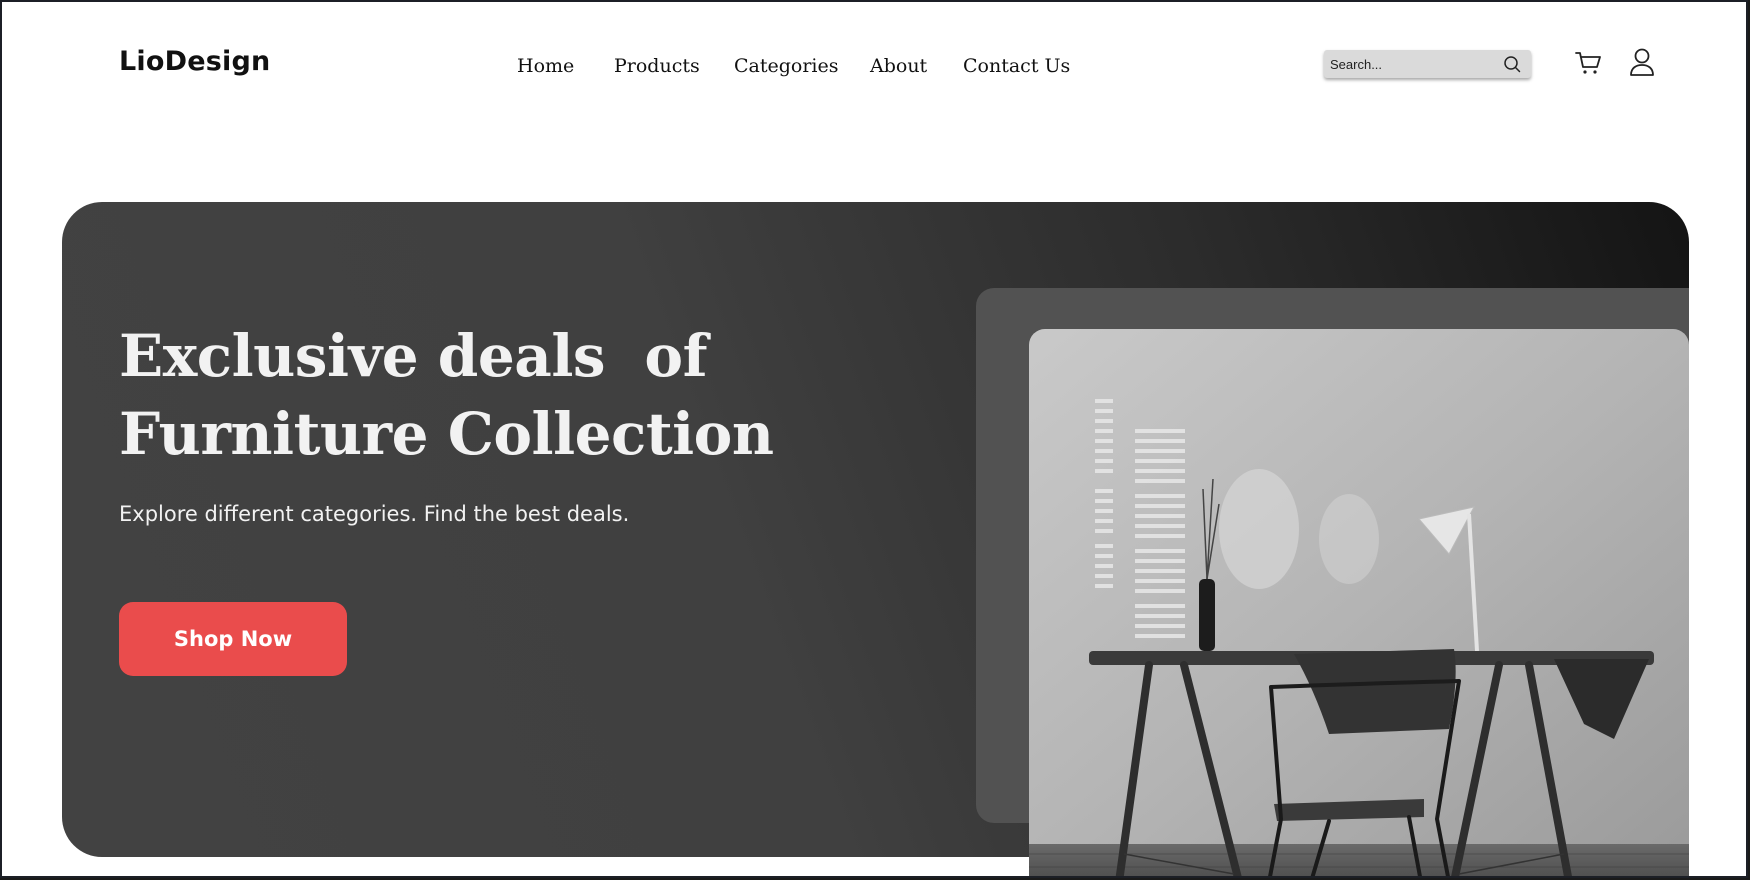 The image size is (1750, 880). I want to click on hero-title: Exclusive deals of Furniture Collection, so click(469, 395).